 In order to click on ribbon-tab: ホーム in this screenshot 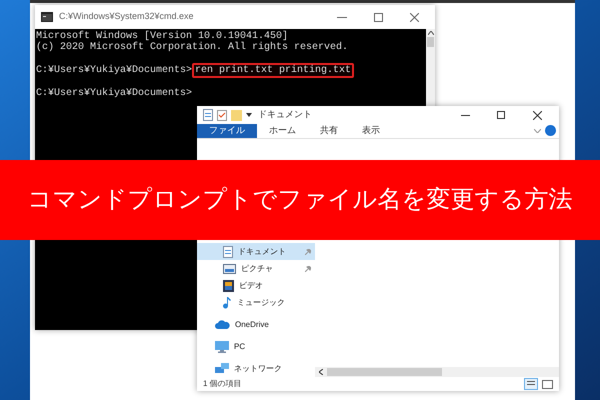, I will do `click(282, 131)`.